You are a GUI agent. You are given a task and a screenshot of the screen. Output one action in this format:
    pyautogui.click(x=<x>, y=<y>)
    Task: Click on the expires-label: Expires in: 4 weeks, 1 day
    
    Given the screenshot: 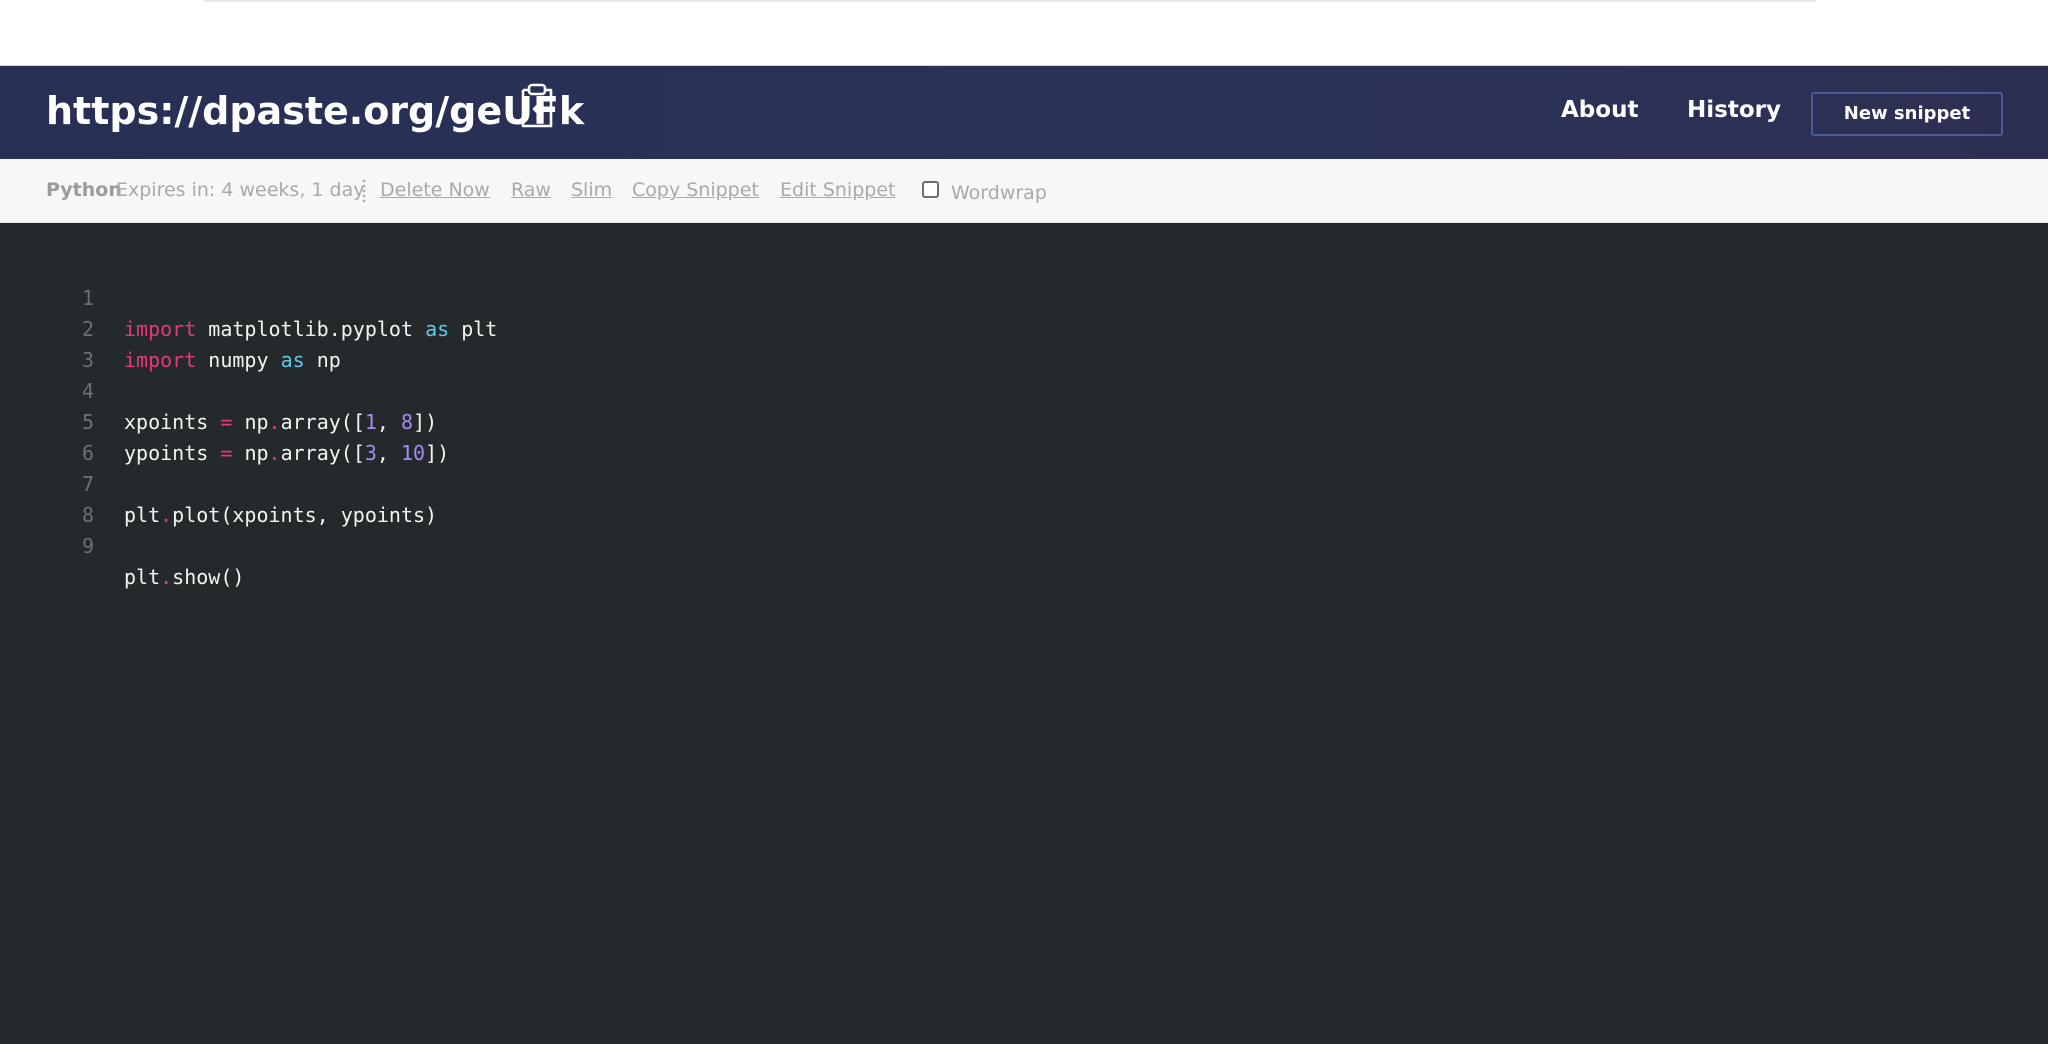 What is the action you would take?
    pyautogui.click(x=240, y=190)
    